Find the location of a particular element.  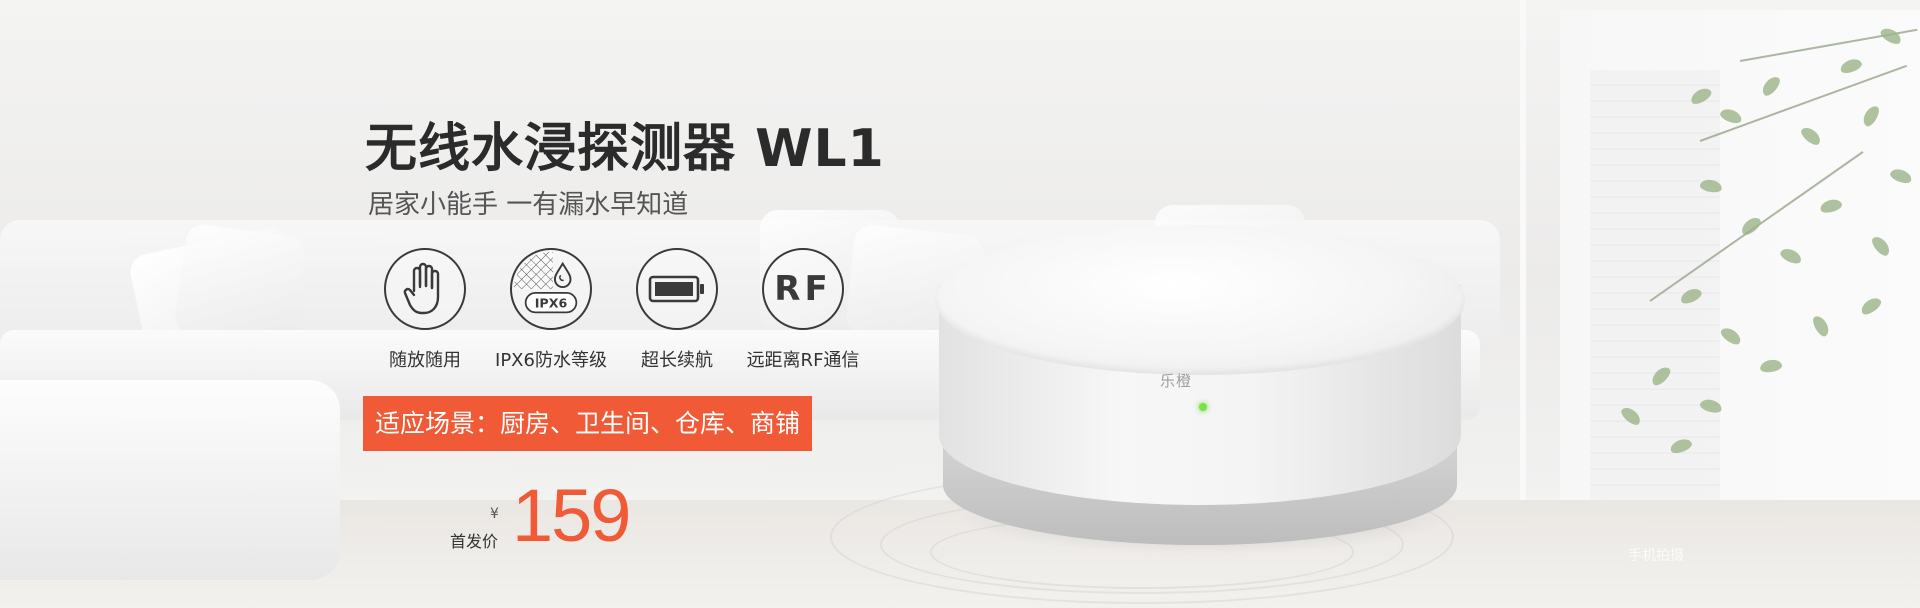

device-logo: 乐橙 is located at coordinates (1176, 381).